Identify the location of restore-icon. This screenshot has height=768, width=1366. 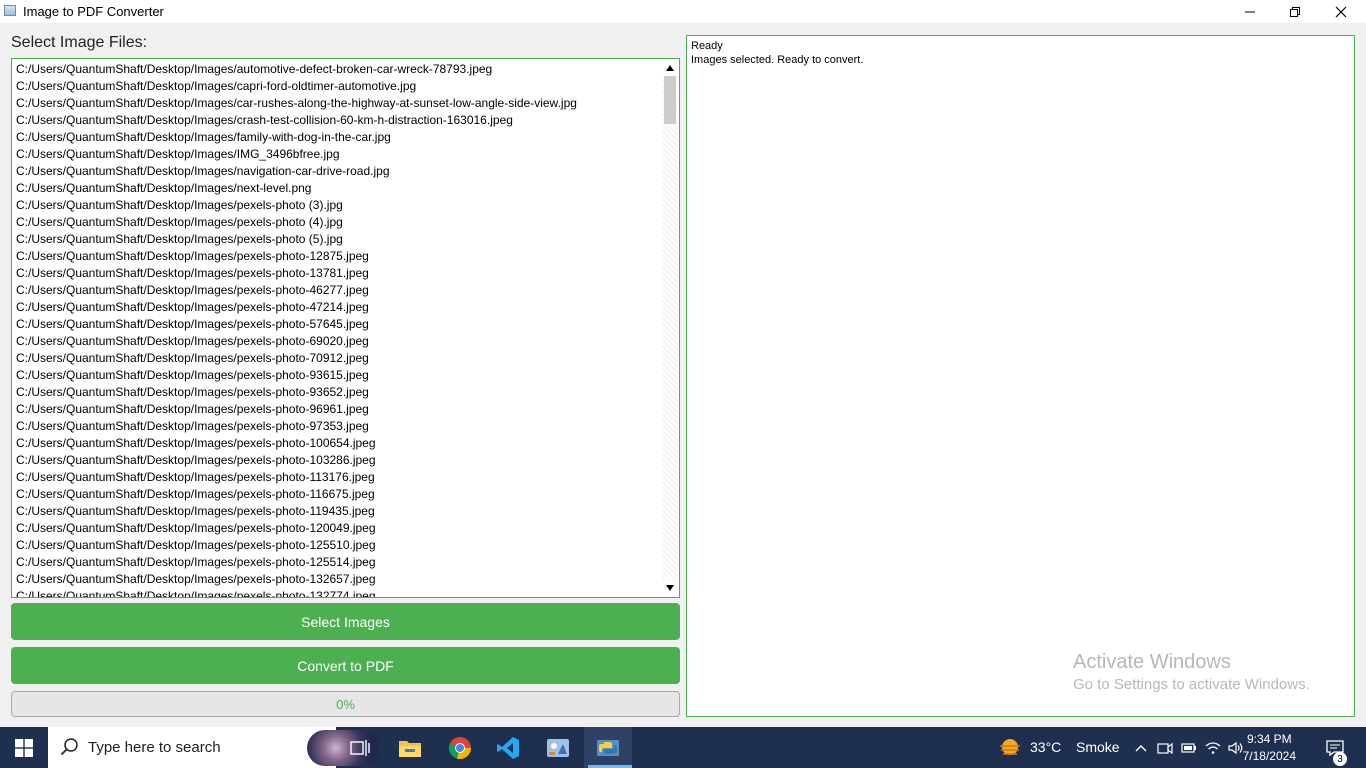
(1295, 11).